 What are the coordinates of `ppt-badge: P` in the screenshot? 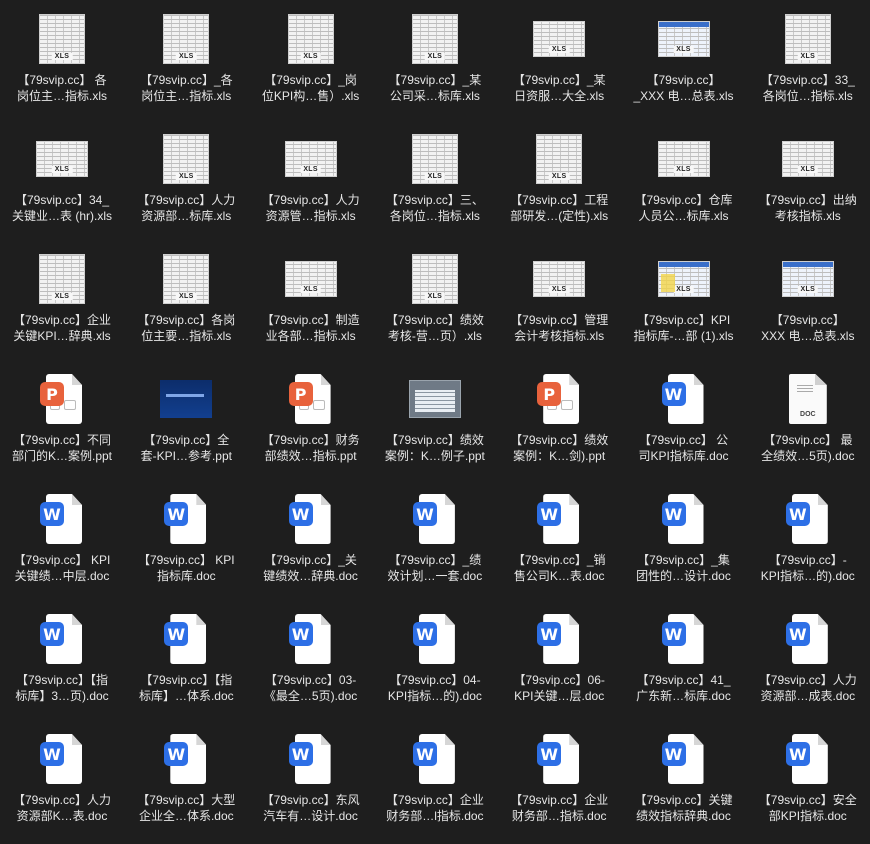 It's located at (300, 394).